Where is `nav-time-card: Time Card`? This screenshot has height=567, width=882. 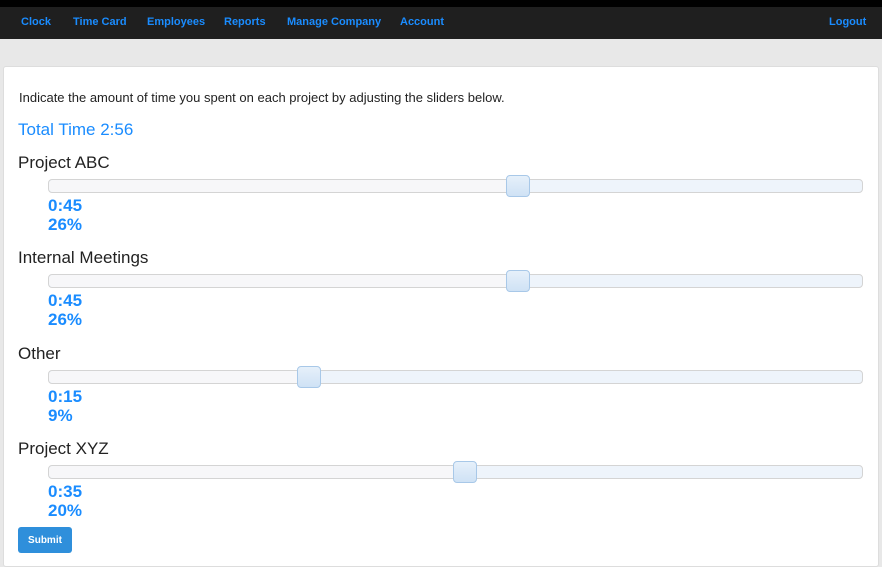
nav-time-card: Time Card is located at coordinates (100, 22).